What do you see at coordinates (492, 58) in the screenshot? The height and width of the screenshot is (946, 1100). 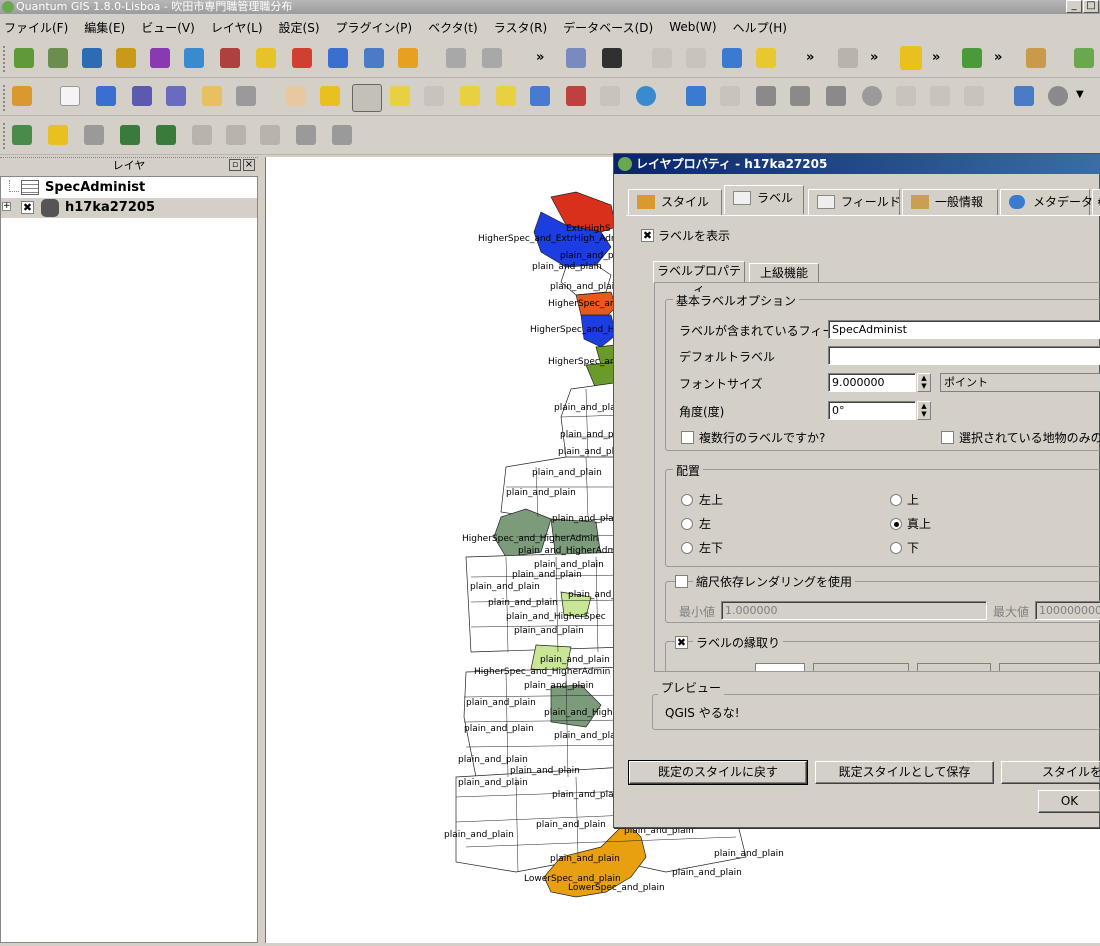 I see `redo-icon` at bounding box center [492, 58].